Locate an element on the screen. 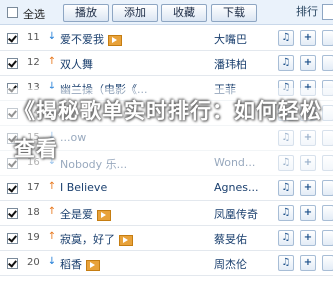 This screenshot has height=282, width=333. table-row: 19 ↑ 寂寞，好了 蔡旻佑 ♫ + is located at coordinates (166, 238).